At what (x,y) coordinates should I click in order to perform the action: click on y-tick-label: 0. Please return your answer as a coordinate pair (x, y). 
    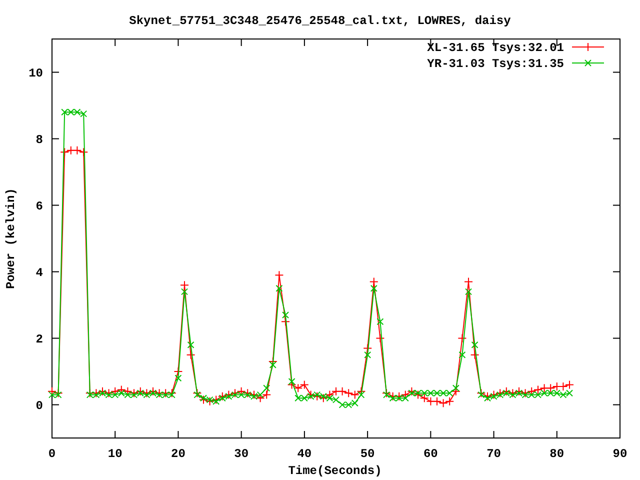
    Looking at the image, I should click on (39, 405).